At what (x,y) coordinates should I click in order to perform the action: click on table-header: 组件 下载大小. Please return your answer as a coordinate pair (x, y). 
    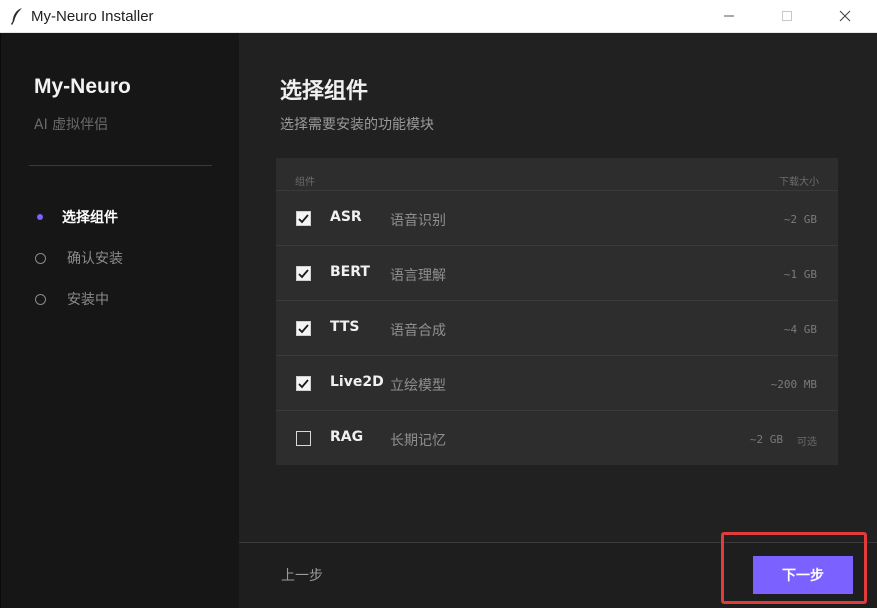
    Looking at the image, I should click on (557, 174).